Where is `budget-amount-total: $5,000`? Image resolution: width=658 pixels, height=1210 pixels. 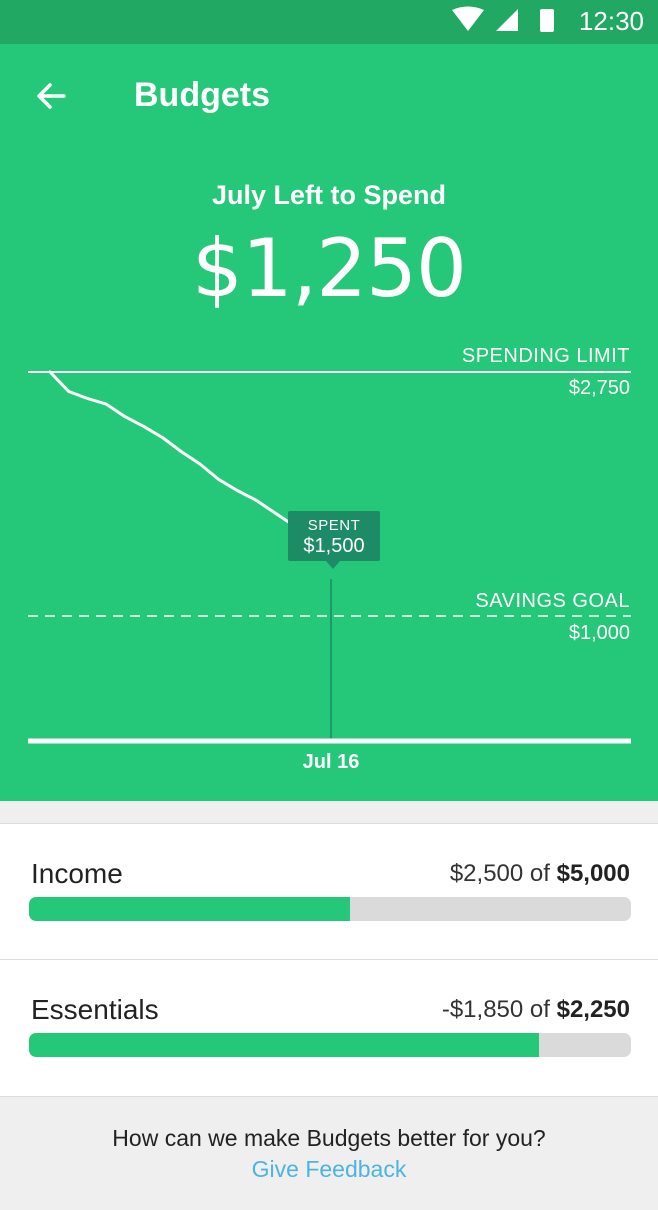
budget-amount-total: $5,000 is located at coordinates (593, 873).